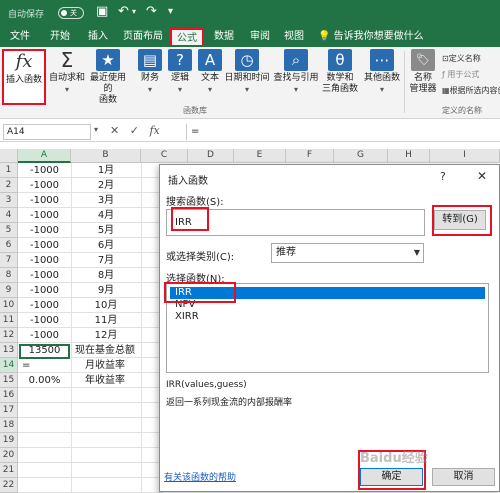 Image resolution: width=500 pixels, height=493 pixels. I want to click on cell-b13: 现在基金总额, so click(106, 350).